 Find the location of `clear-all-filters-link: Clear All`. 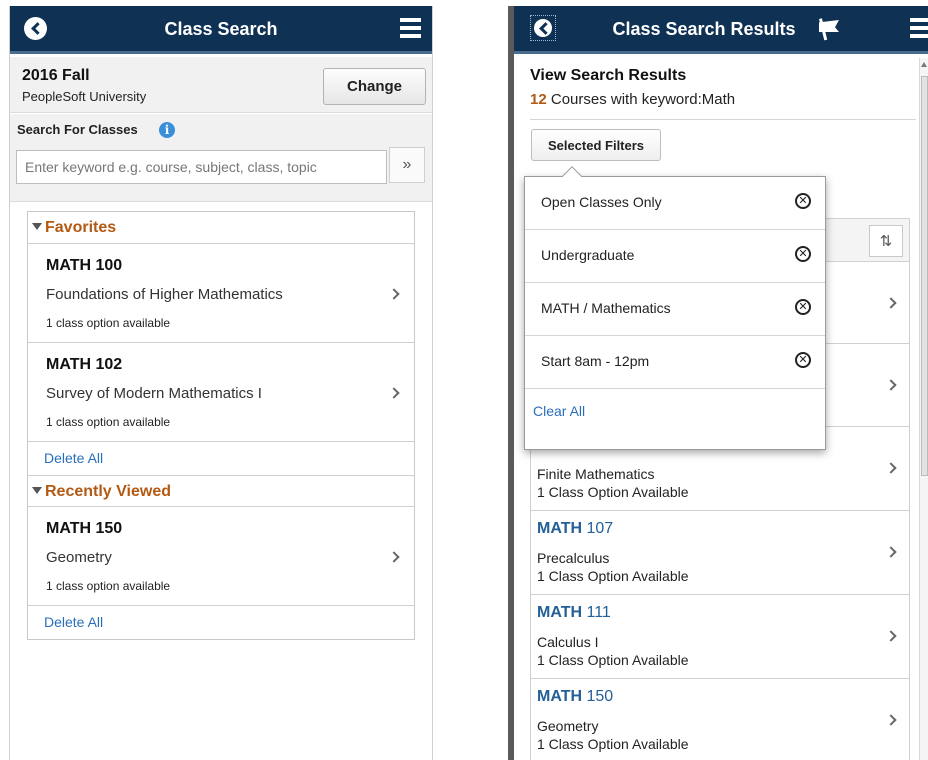

clear-all-filters-link: Clear All is located at coordinates (559, 411).